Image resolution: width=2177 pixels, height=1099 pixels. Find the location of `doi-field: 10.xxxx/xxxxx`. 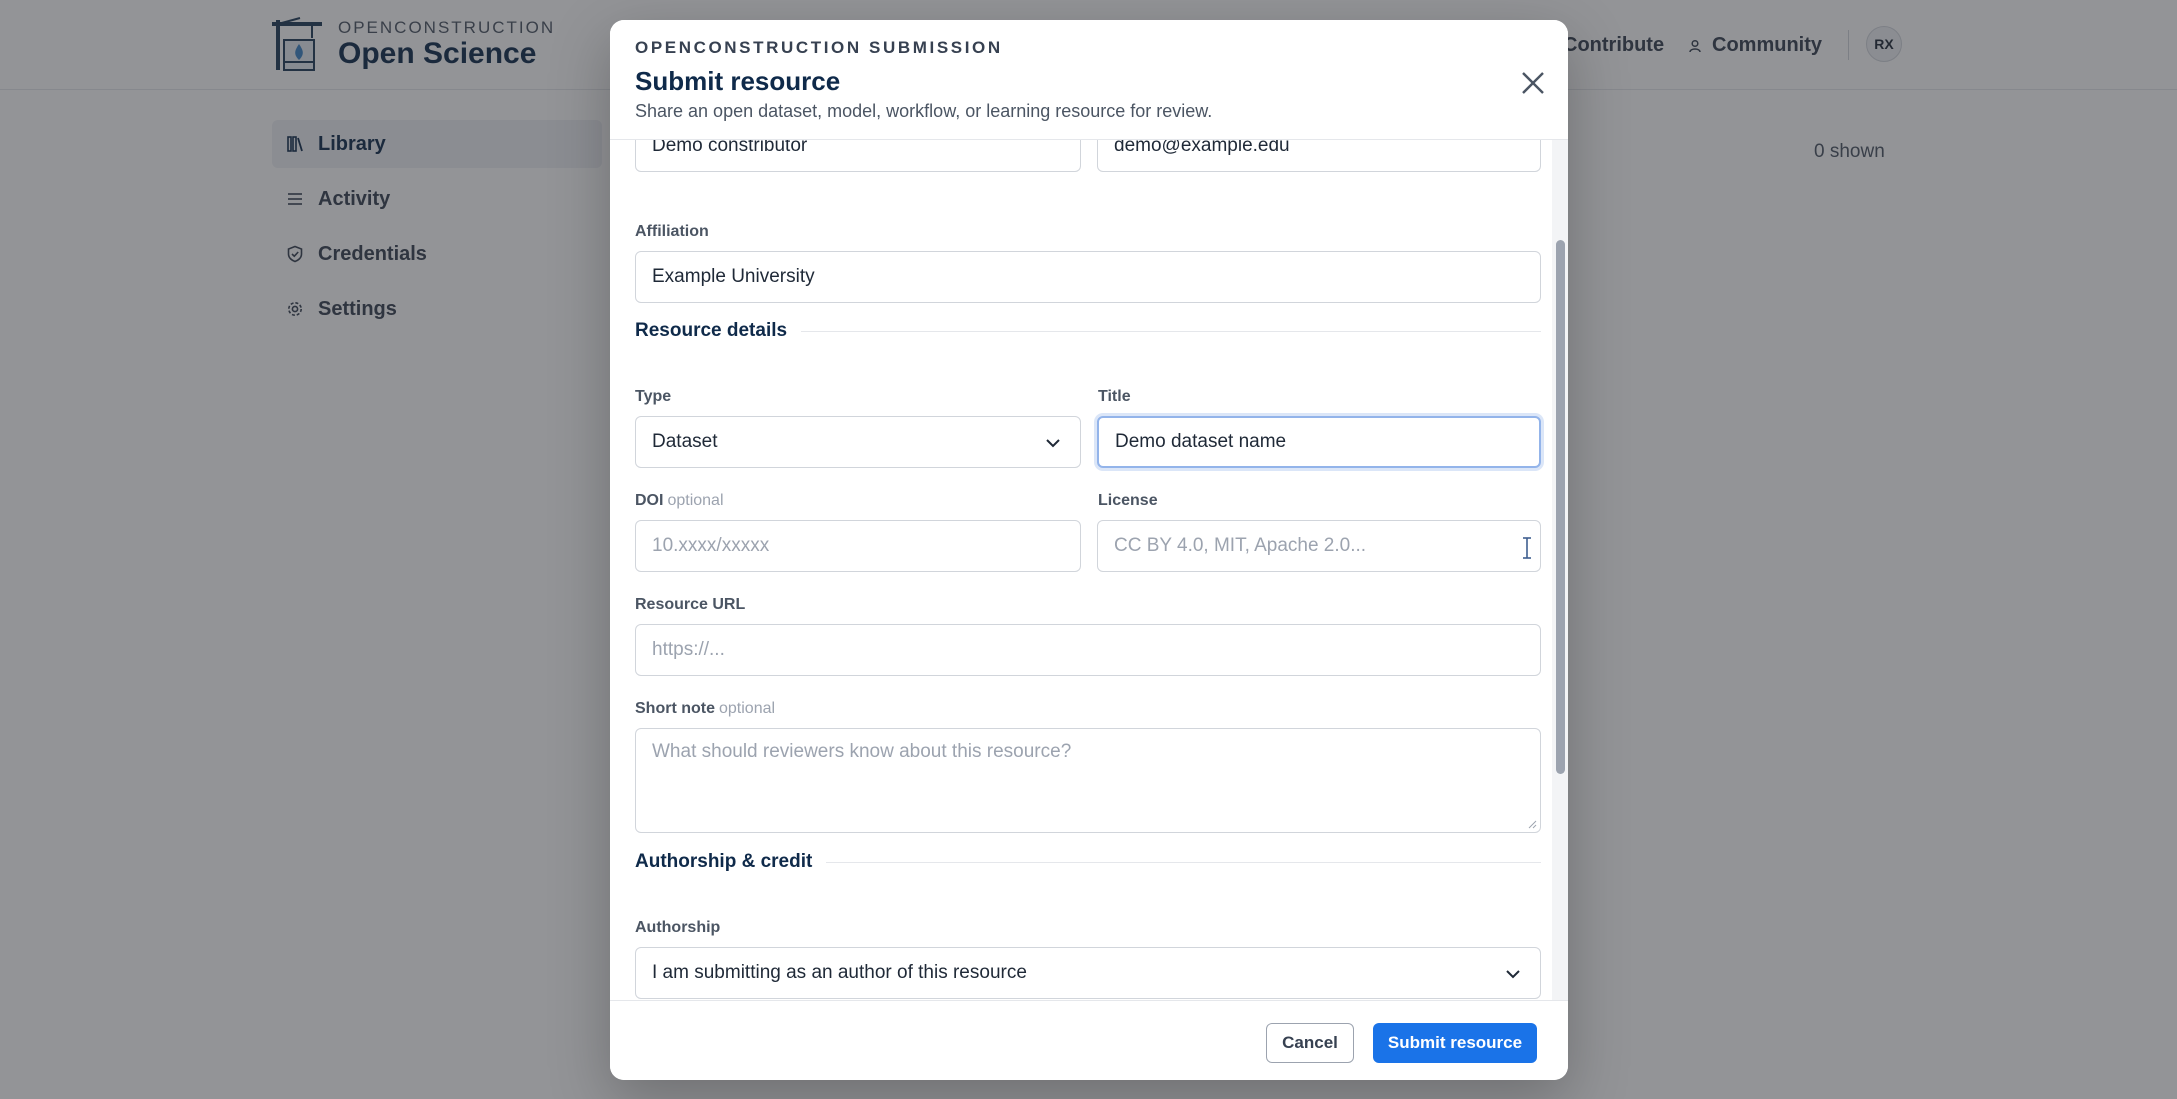

doi-field: 10.xxxx/xxxxx is located at coordinates (858, 546).